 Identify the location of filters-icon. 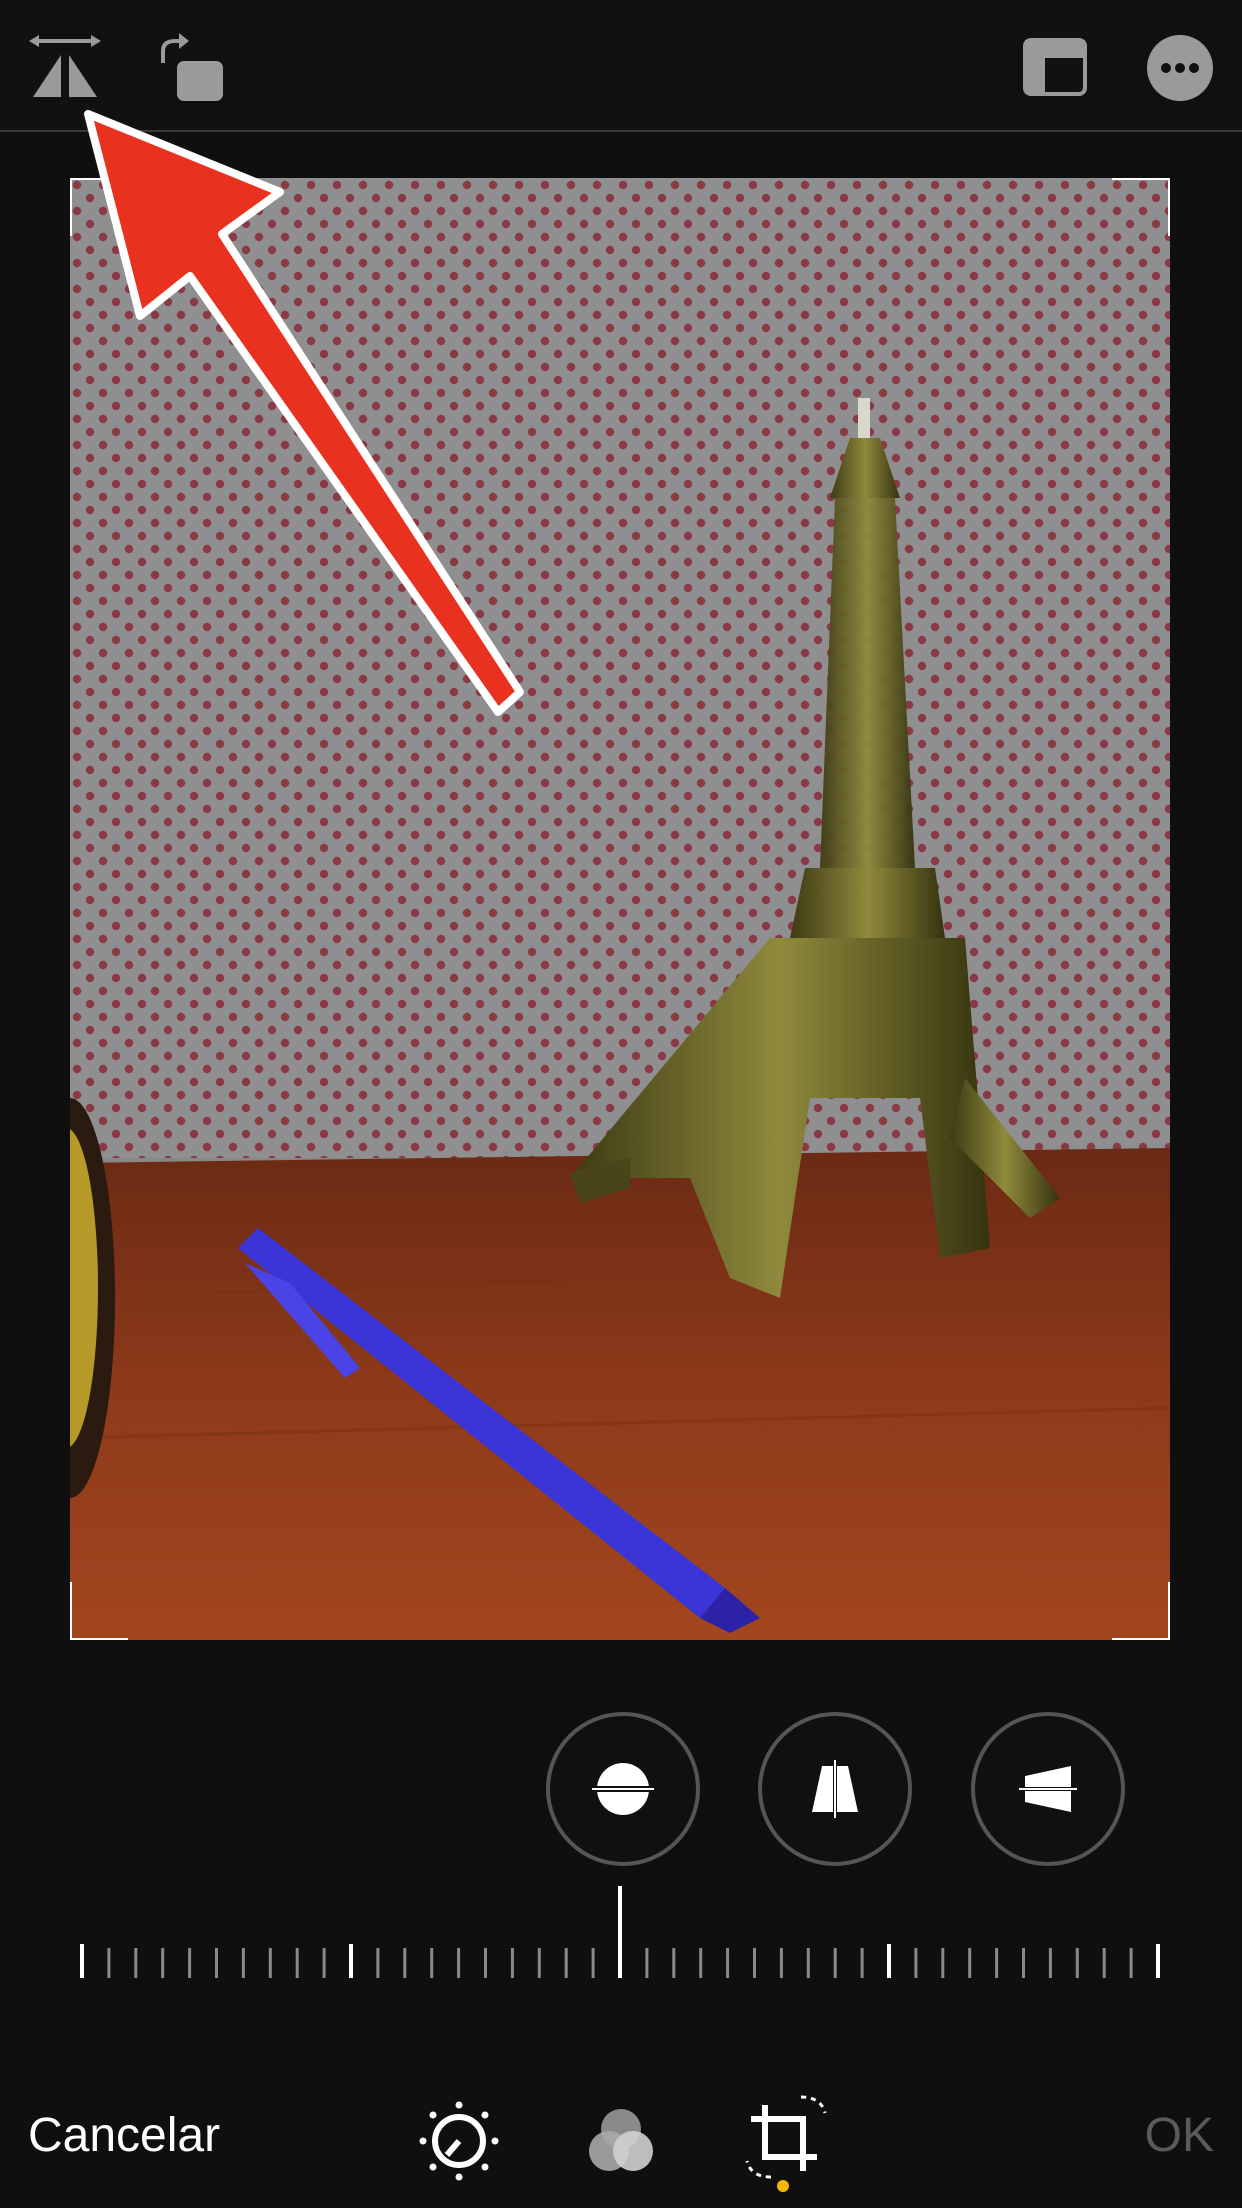
(621, 2140).